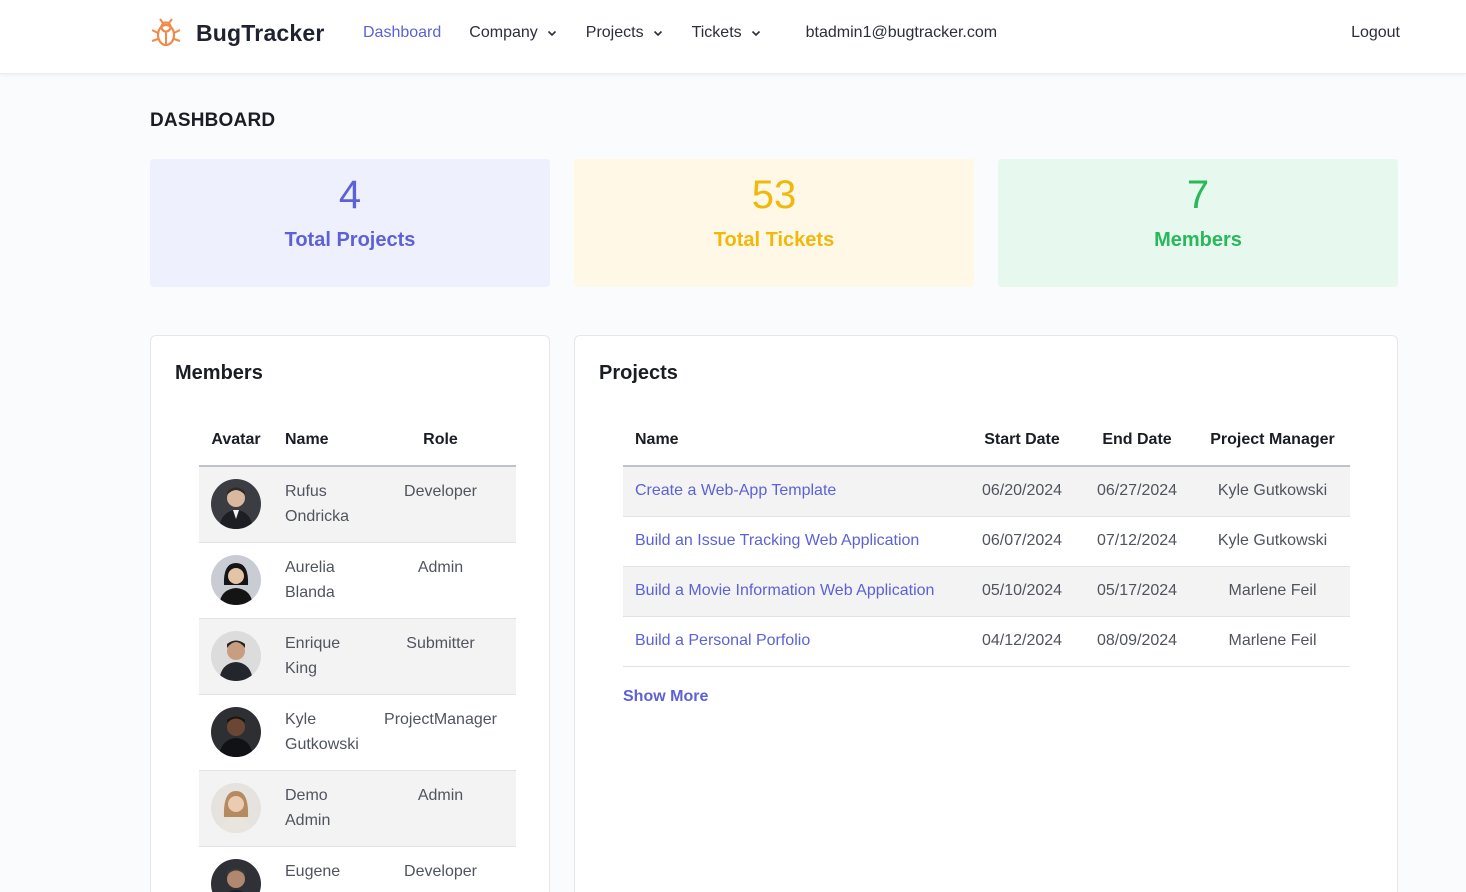  Describe the element at coordinates (350, 240) in the screenshot. I see `total-projects-label: Total Projects` at that location.